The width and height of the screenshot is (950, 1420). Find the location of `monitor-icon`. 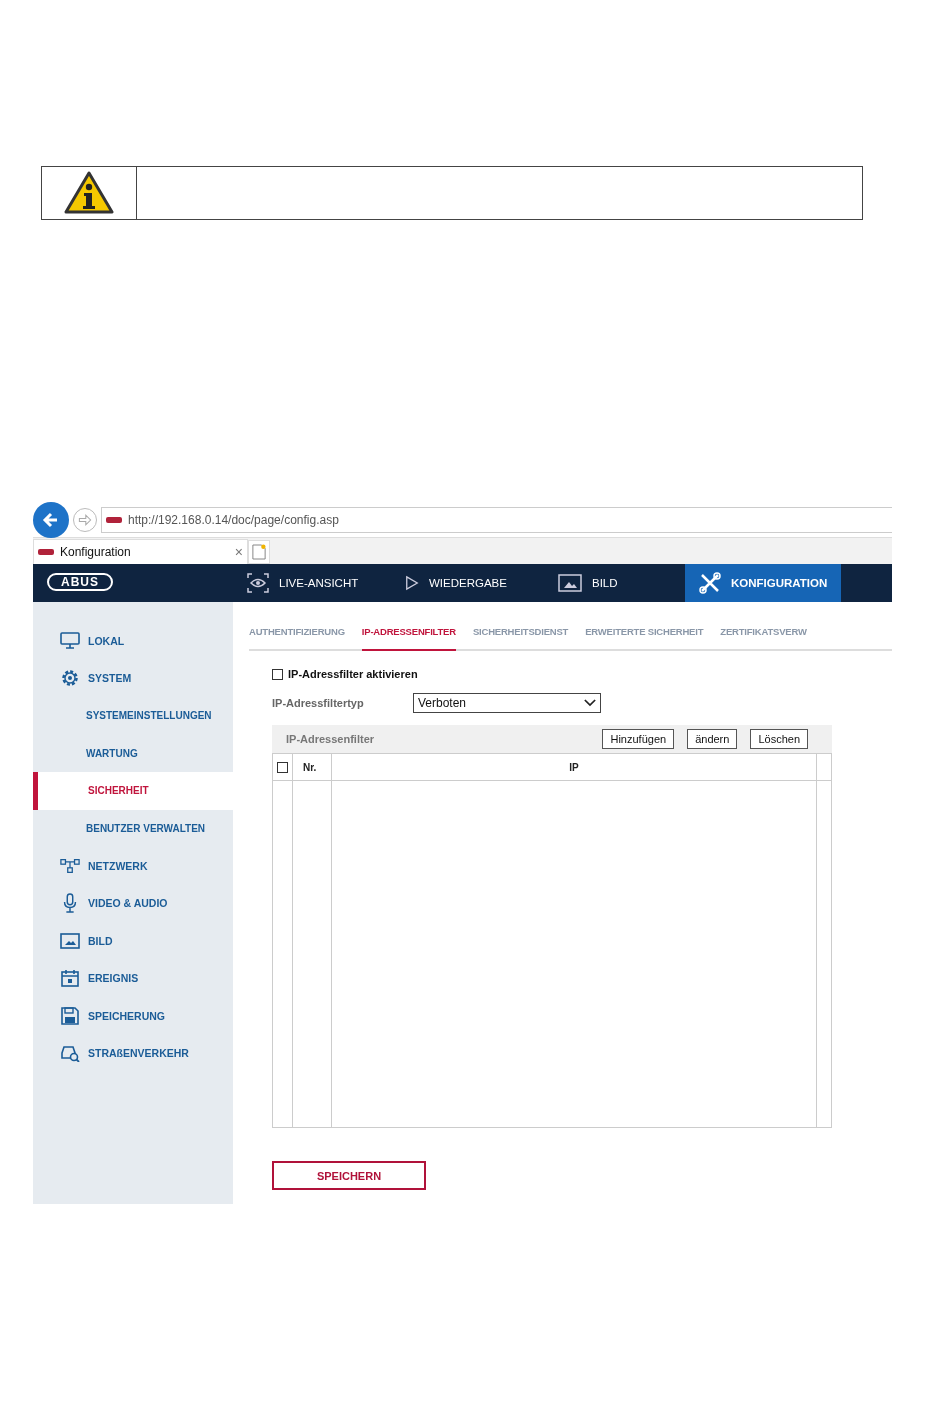

monitor-icon is located at coordinates (70, 640).